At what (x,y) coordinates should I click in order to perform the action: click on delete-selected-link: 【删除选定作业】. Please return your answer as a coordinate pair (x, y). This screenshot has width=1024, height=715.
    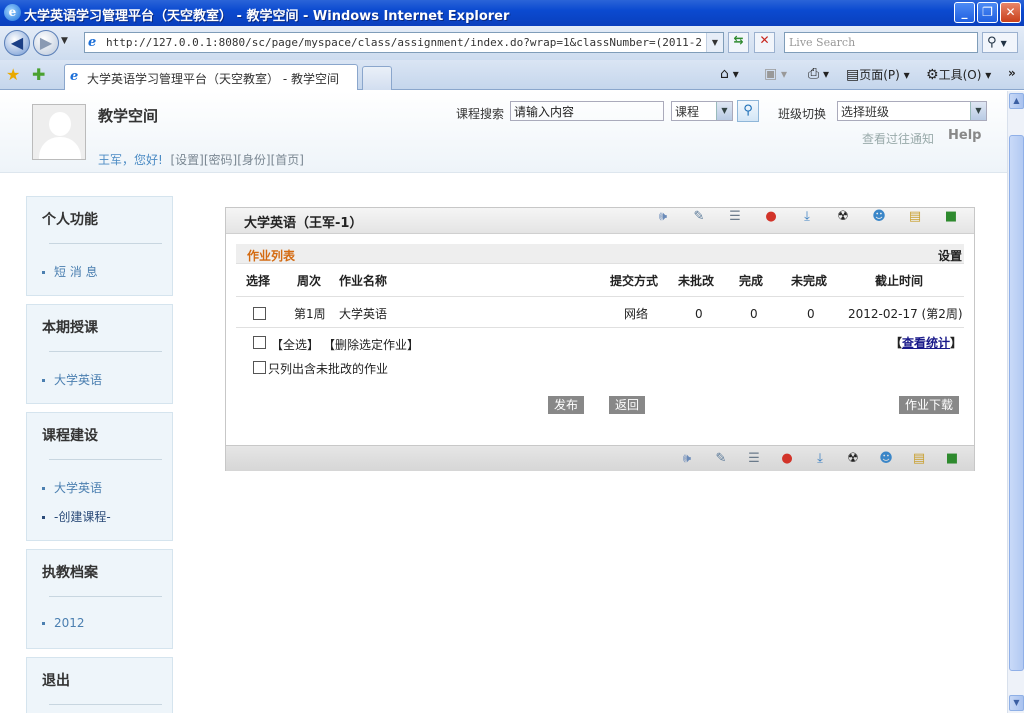
    Looking at the image, I should click on (371, 344).